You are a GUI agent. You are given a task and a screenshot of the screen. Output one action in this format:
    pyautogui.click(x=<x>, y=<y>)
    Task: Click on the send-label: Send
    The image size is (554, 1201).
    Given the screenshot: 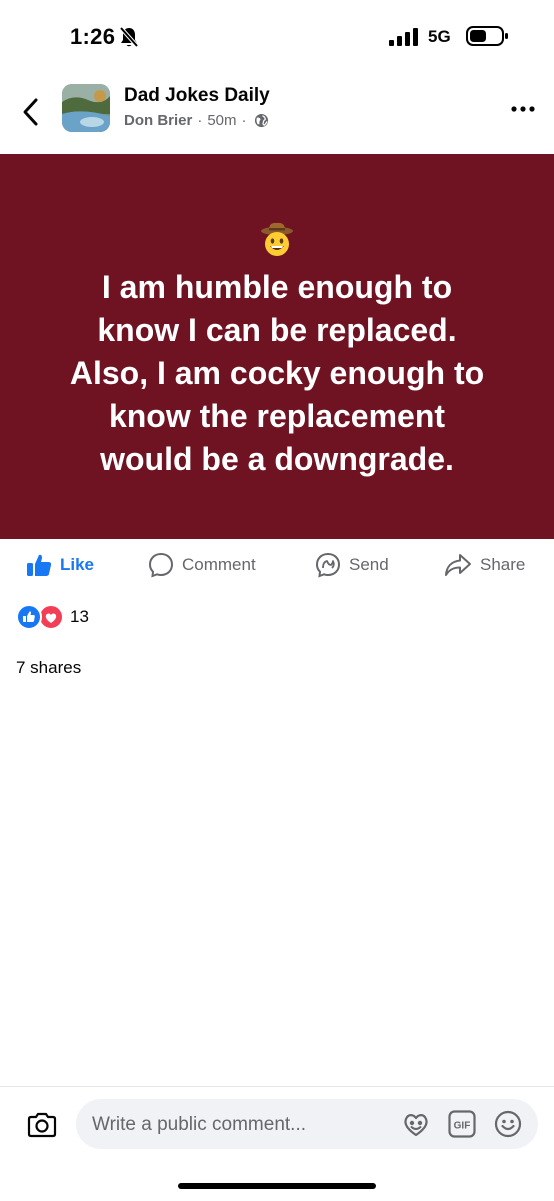 What is the action you would take?
    pyautogui.click(x=369, y=564)
    